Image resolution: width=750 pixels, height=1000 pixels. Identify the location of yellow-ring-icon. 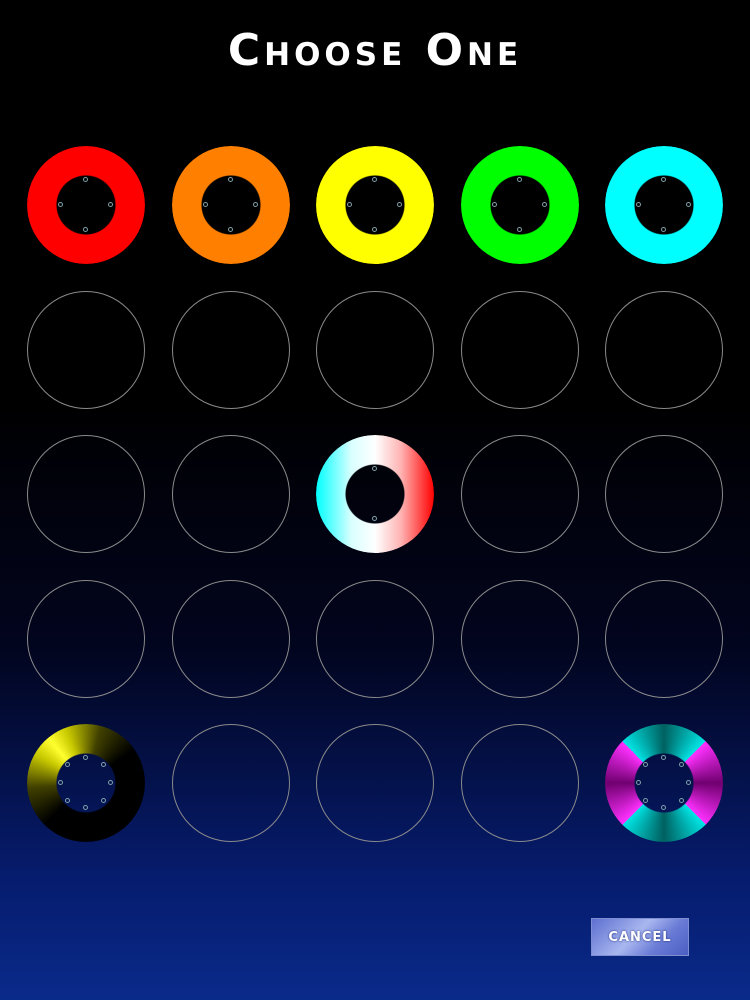
(375, 205).